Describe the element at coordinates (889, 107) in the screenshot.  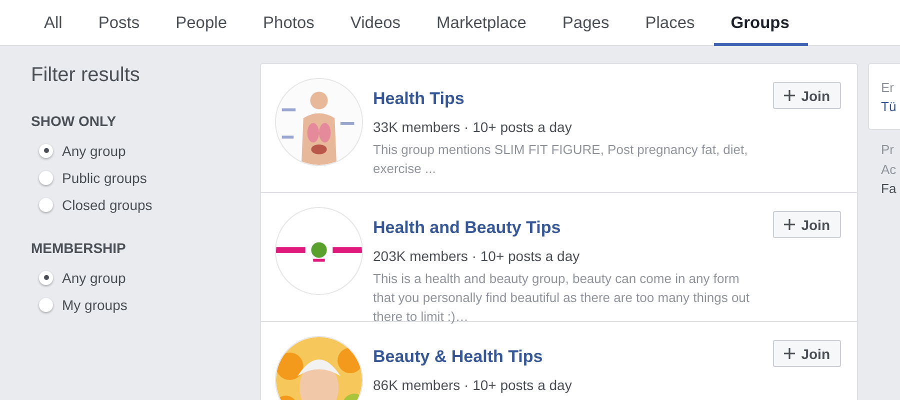
I see `side-card-text: Tü` at that location.